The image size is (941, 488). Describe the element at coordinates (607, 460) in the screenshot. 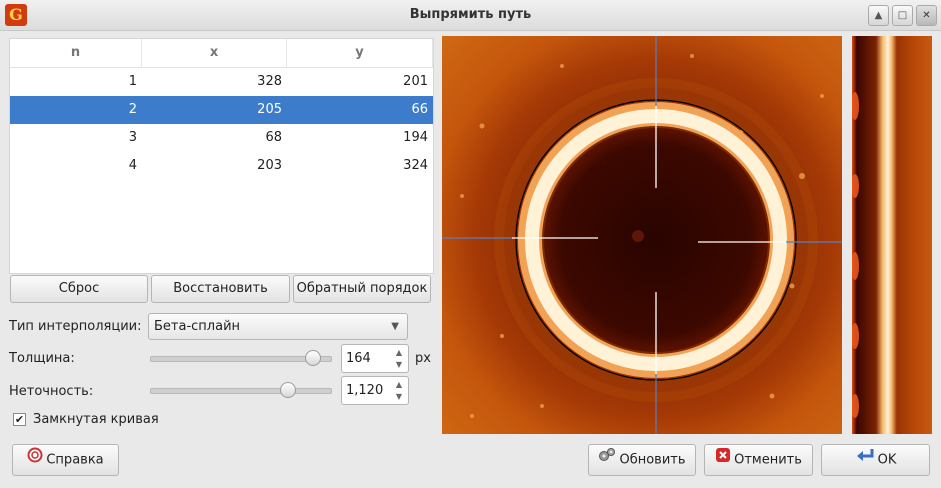

I see `gears-icon` at that location.